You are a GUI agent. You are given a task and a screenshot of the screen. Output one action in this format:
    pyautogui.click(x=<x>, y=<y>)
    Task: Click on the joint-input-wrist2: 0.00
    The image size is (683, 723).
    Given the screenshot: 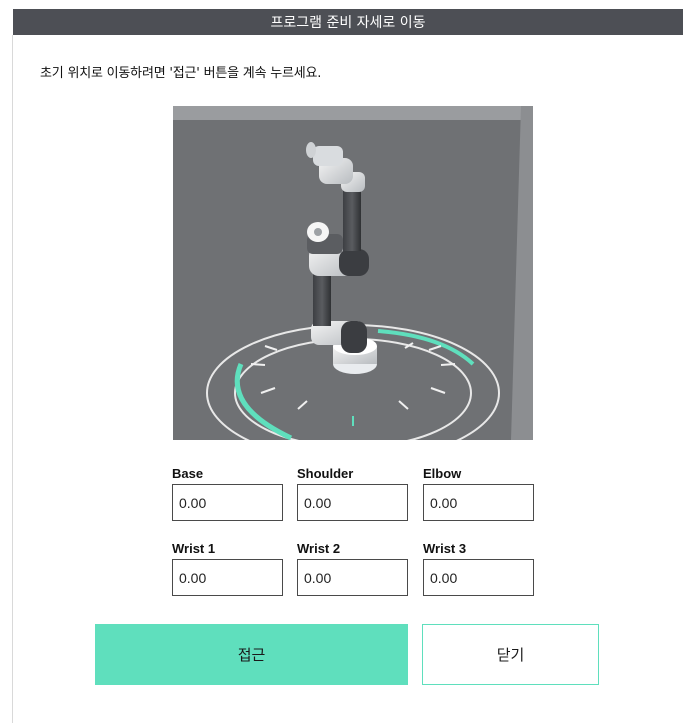 What is the action you would take?
    pyautogui.click(x=352, y=577)
    